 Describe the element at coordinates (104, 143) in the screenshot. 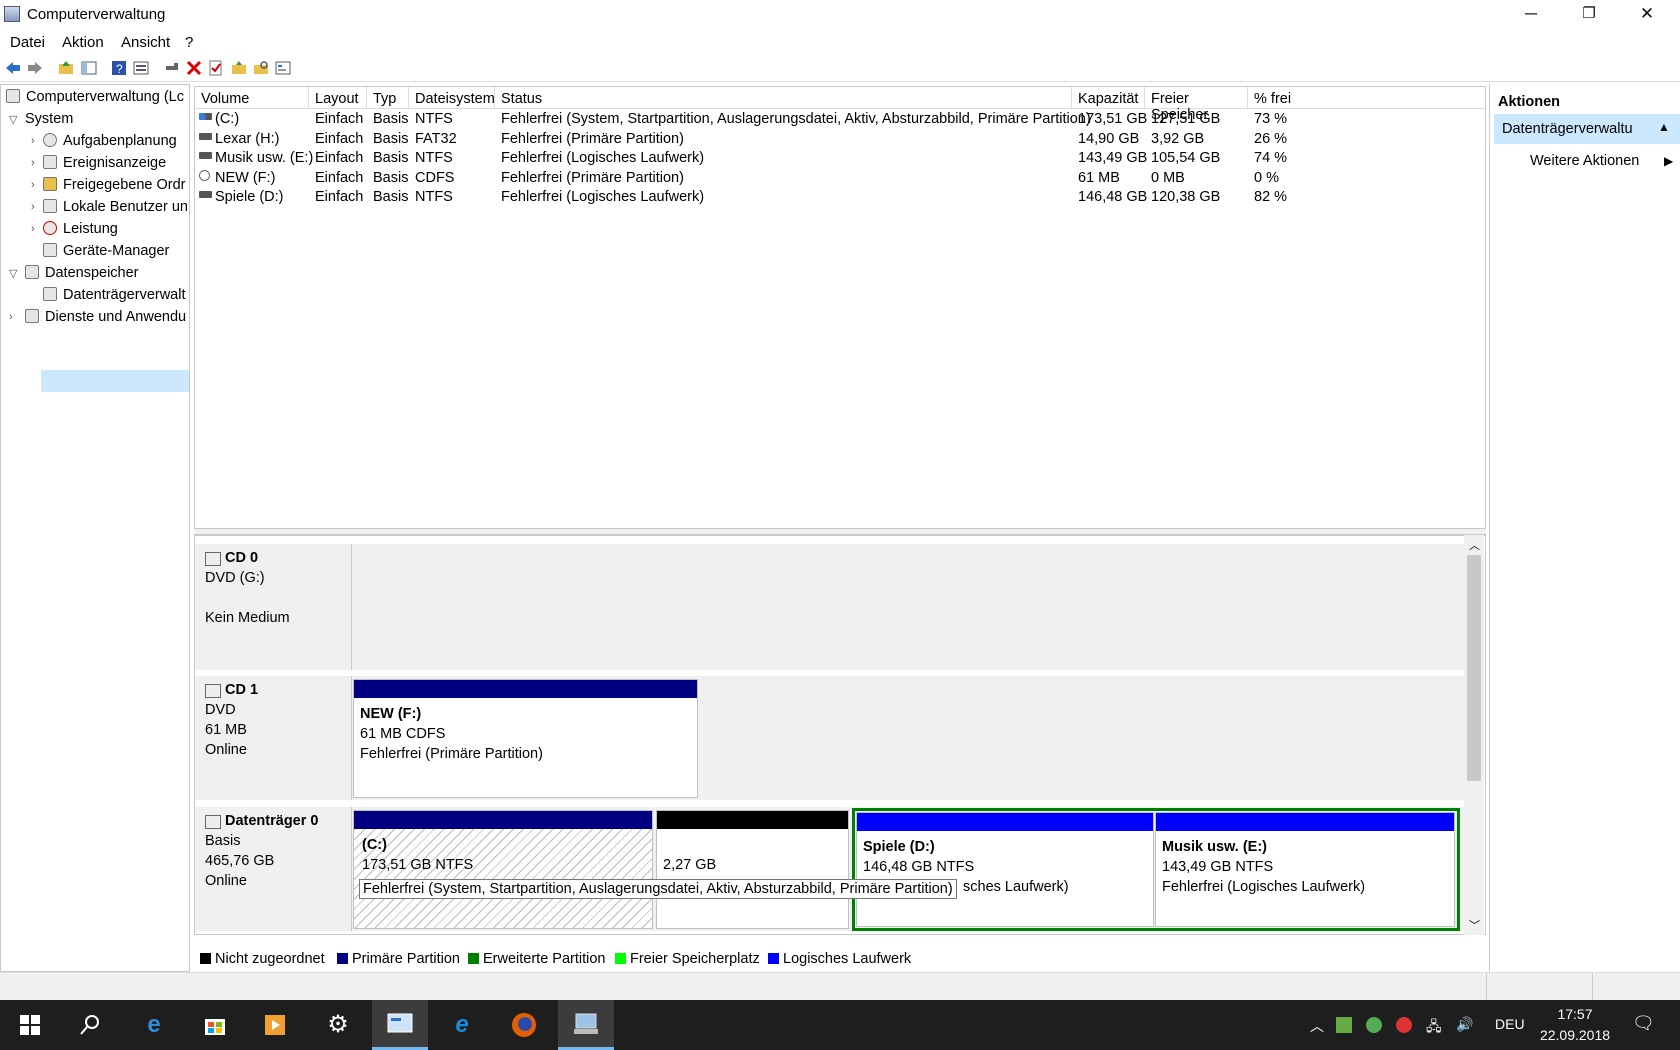

I see `tree-node-aufgabenplanung: › Aufgabenplanung` at that location.